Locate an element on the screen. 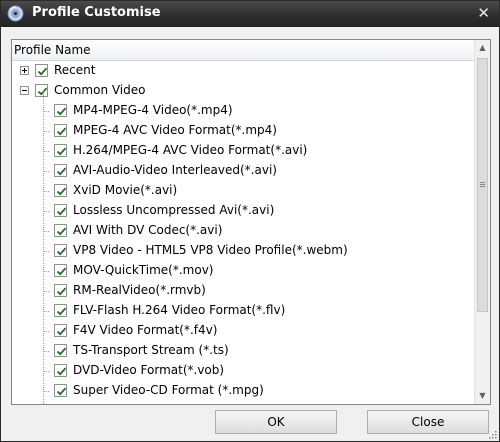  list-item: XviD Movie(*.avi) is located at coordinates (243, 191).